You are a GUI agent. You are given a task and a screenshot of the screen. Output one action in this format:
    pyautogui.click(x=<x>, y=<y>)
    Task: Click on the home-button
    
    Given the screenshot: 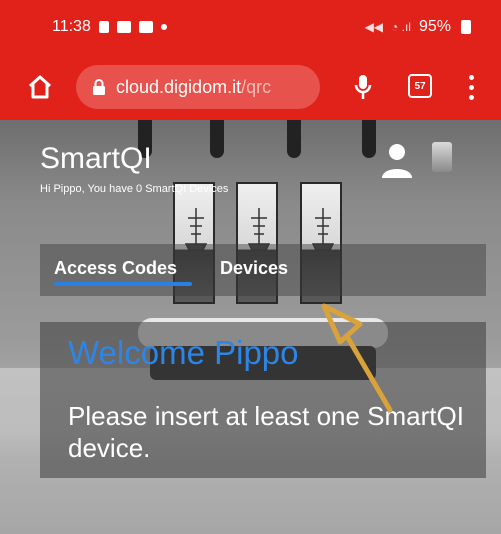 What is the action you would take?
    pyautogui.click(x=40, y=87)
    